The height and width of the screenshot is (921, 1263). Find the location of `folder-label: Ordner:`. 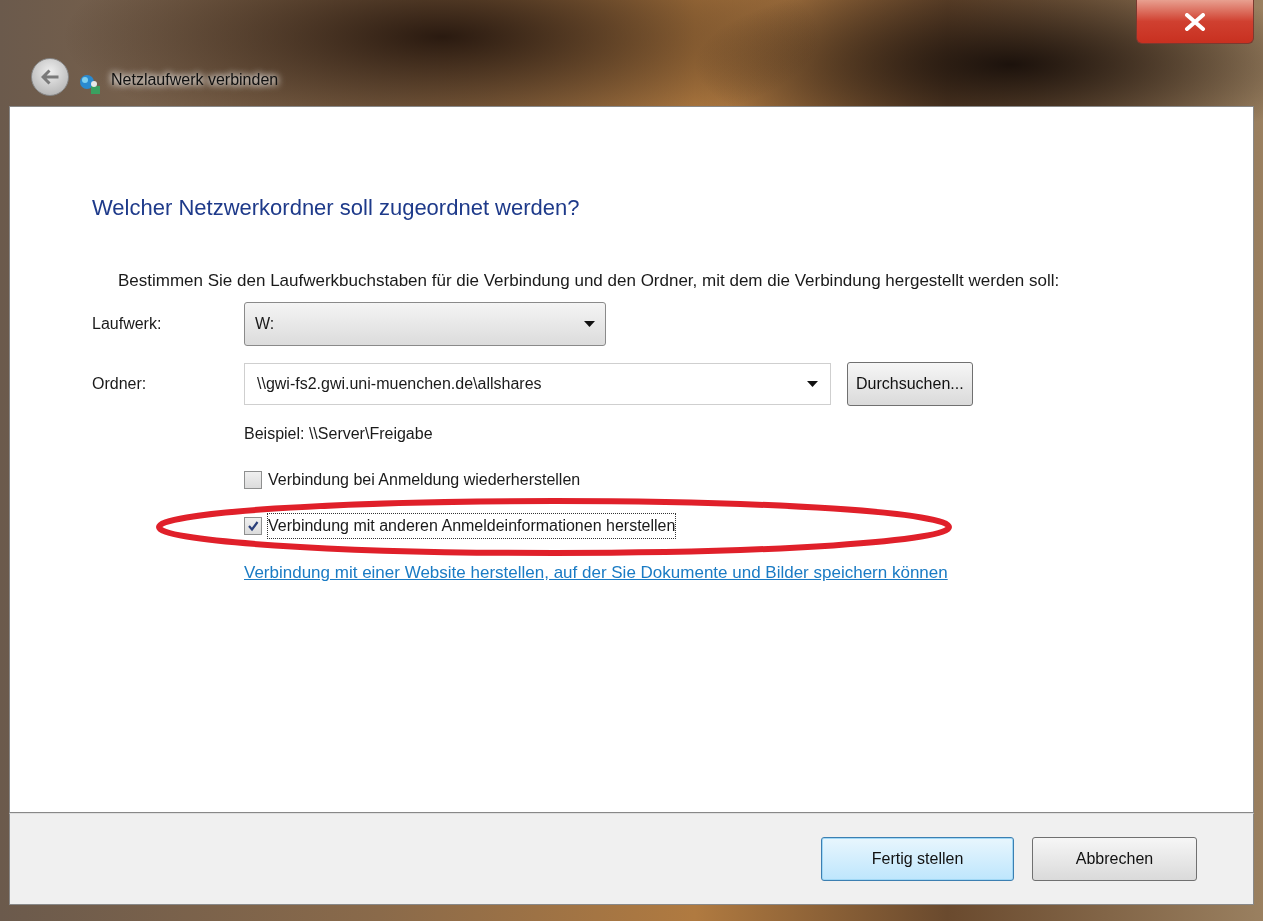

folder-label: Ordner: is located at coordinates (120, 384).